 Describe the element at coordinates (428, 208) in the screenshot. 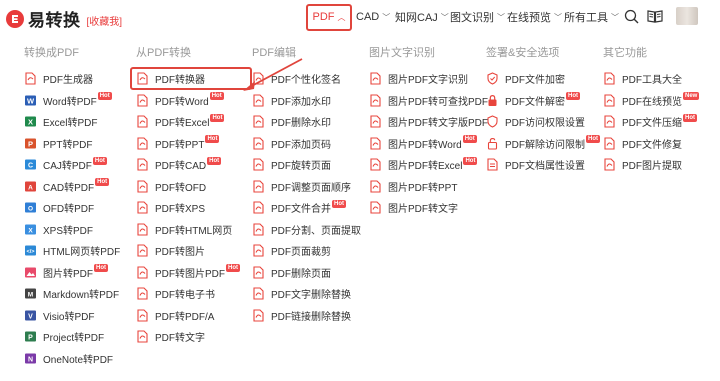

I see `menu-item-image-pdf-to-text: 图片PDF转文字` at that location.